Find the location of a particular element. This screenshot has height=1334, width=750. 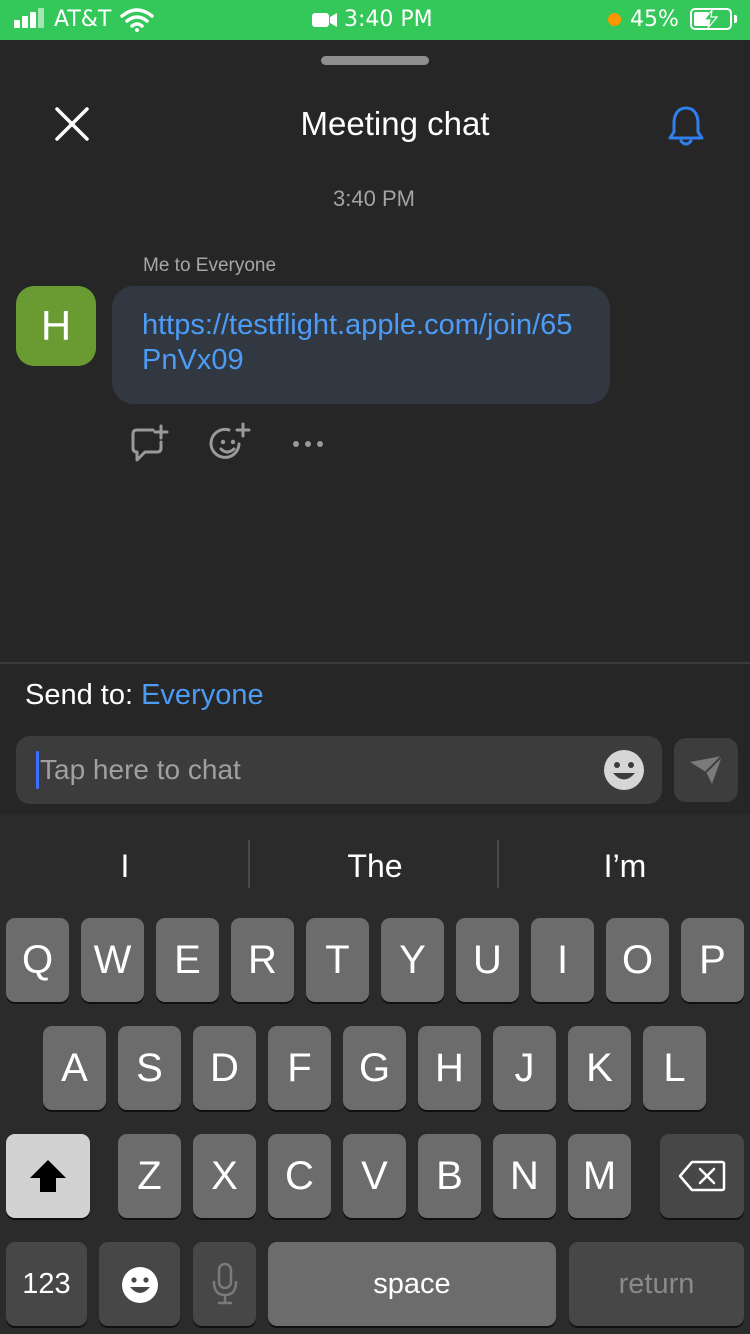

emoji-key is located at coordinates (139, 1284).